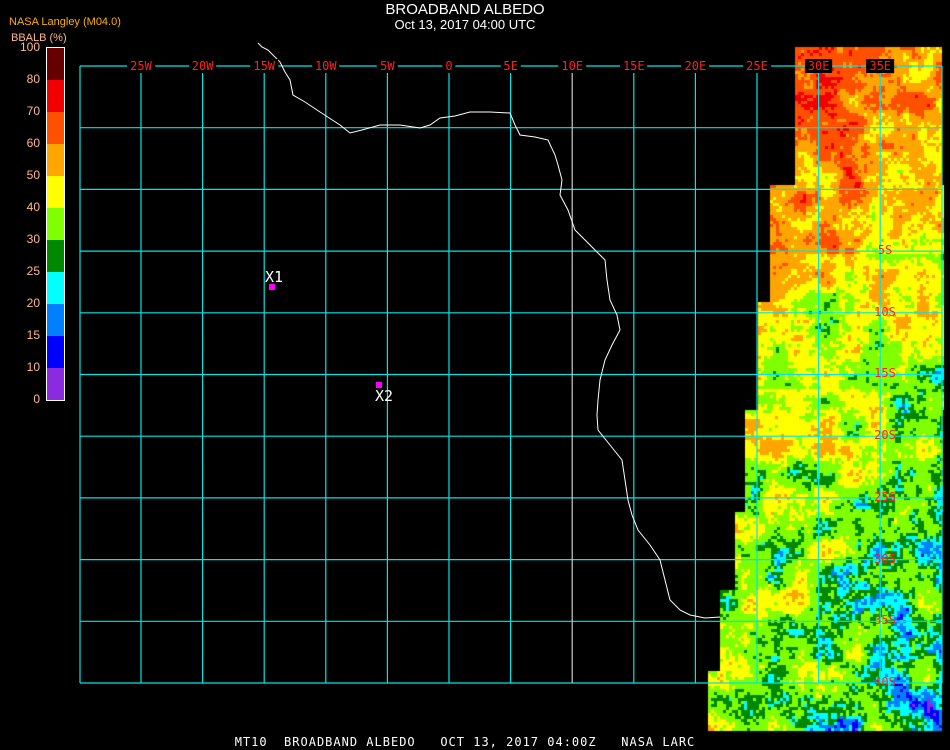  Describe the element at coordinates (274, 277) in the screenshot. I see `marker-x1-label: X1` at that location.